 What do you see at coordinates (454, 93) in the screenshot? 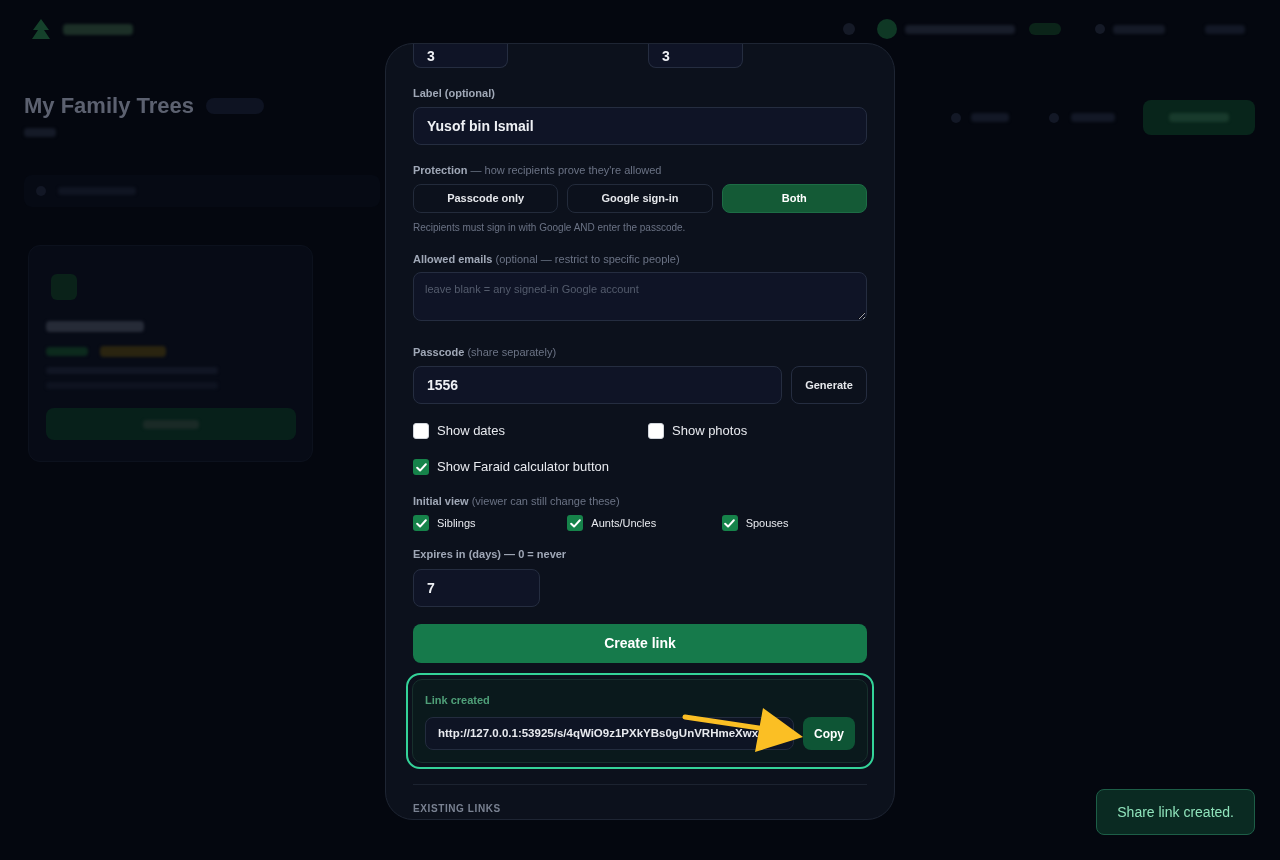
I see `field-label: Label (optional)` at bounding box center [454, 93].